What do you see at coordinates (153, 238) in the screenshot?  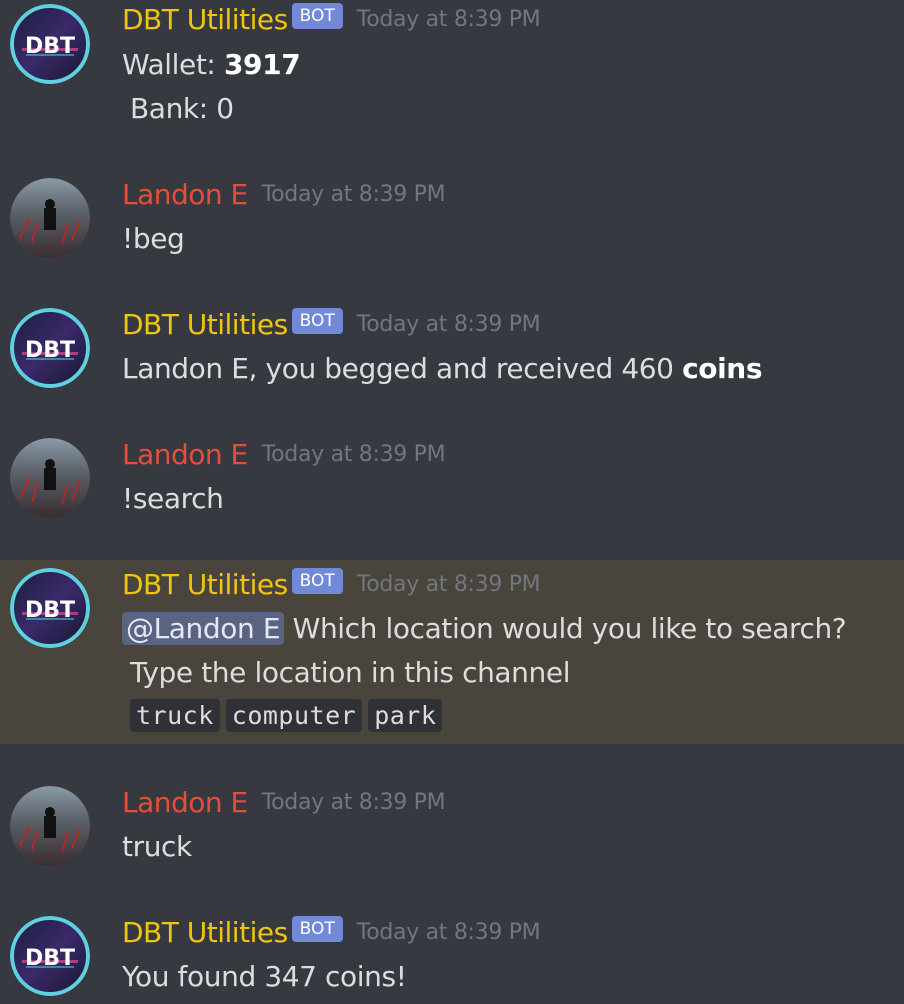 I see `message-text: !beg` at bounding box center [153, 238].